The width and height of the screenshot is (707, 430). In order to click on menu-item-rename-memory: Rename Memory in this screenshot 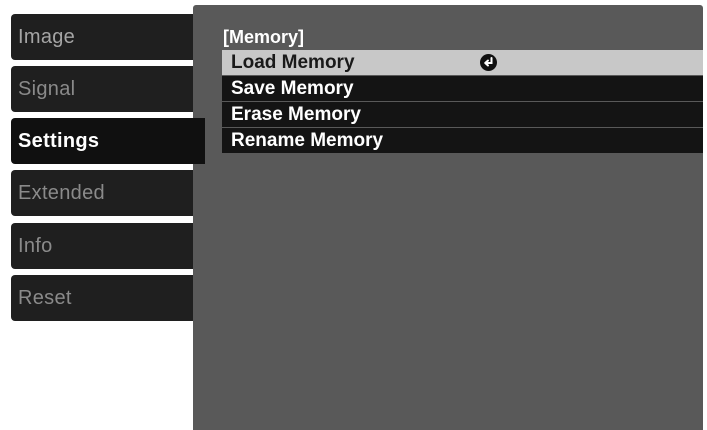, I will do `click(462, 140)`.